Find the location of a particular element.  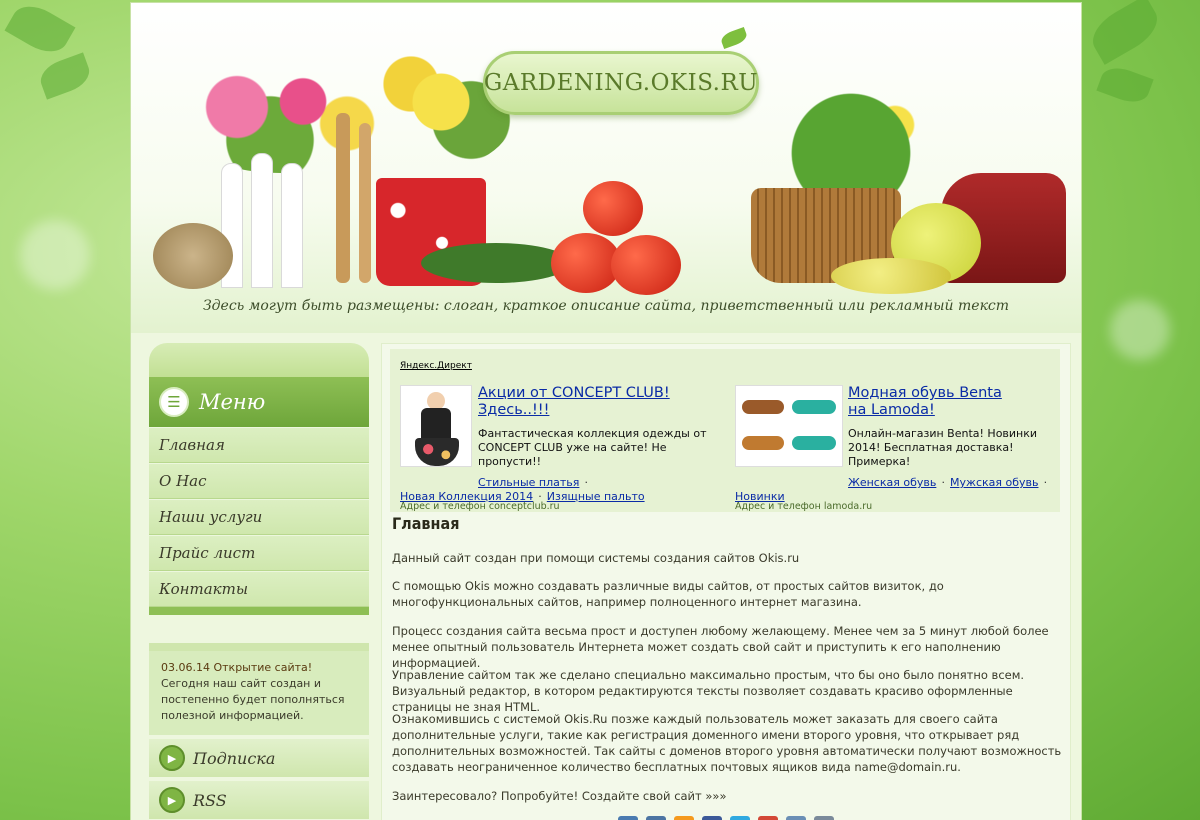

ad-domain: Адрес и телефон conceptclub.ru is located at coordinates (480, 506).